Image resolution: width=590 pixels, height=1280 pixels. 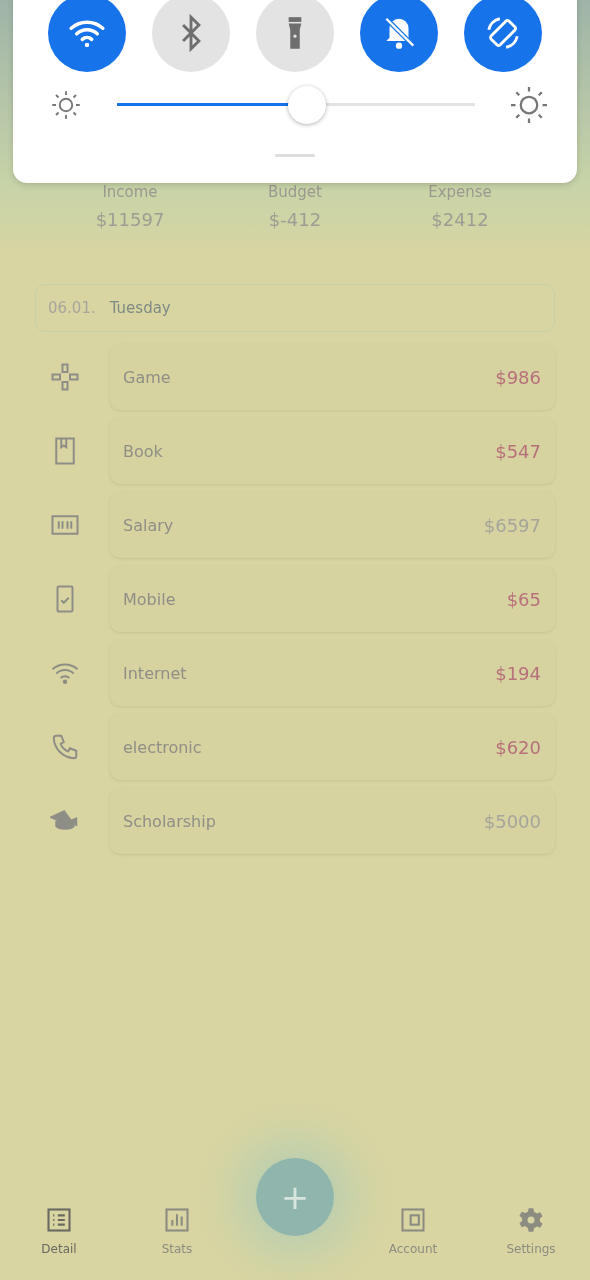 I want to click on nav-tab: Settings, so click(x=531, y=1231).